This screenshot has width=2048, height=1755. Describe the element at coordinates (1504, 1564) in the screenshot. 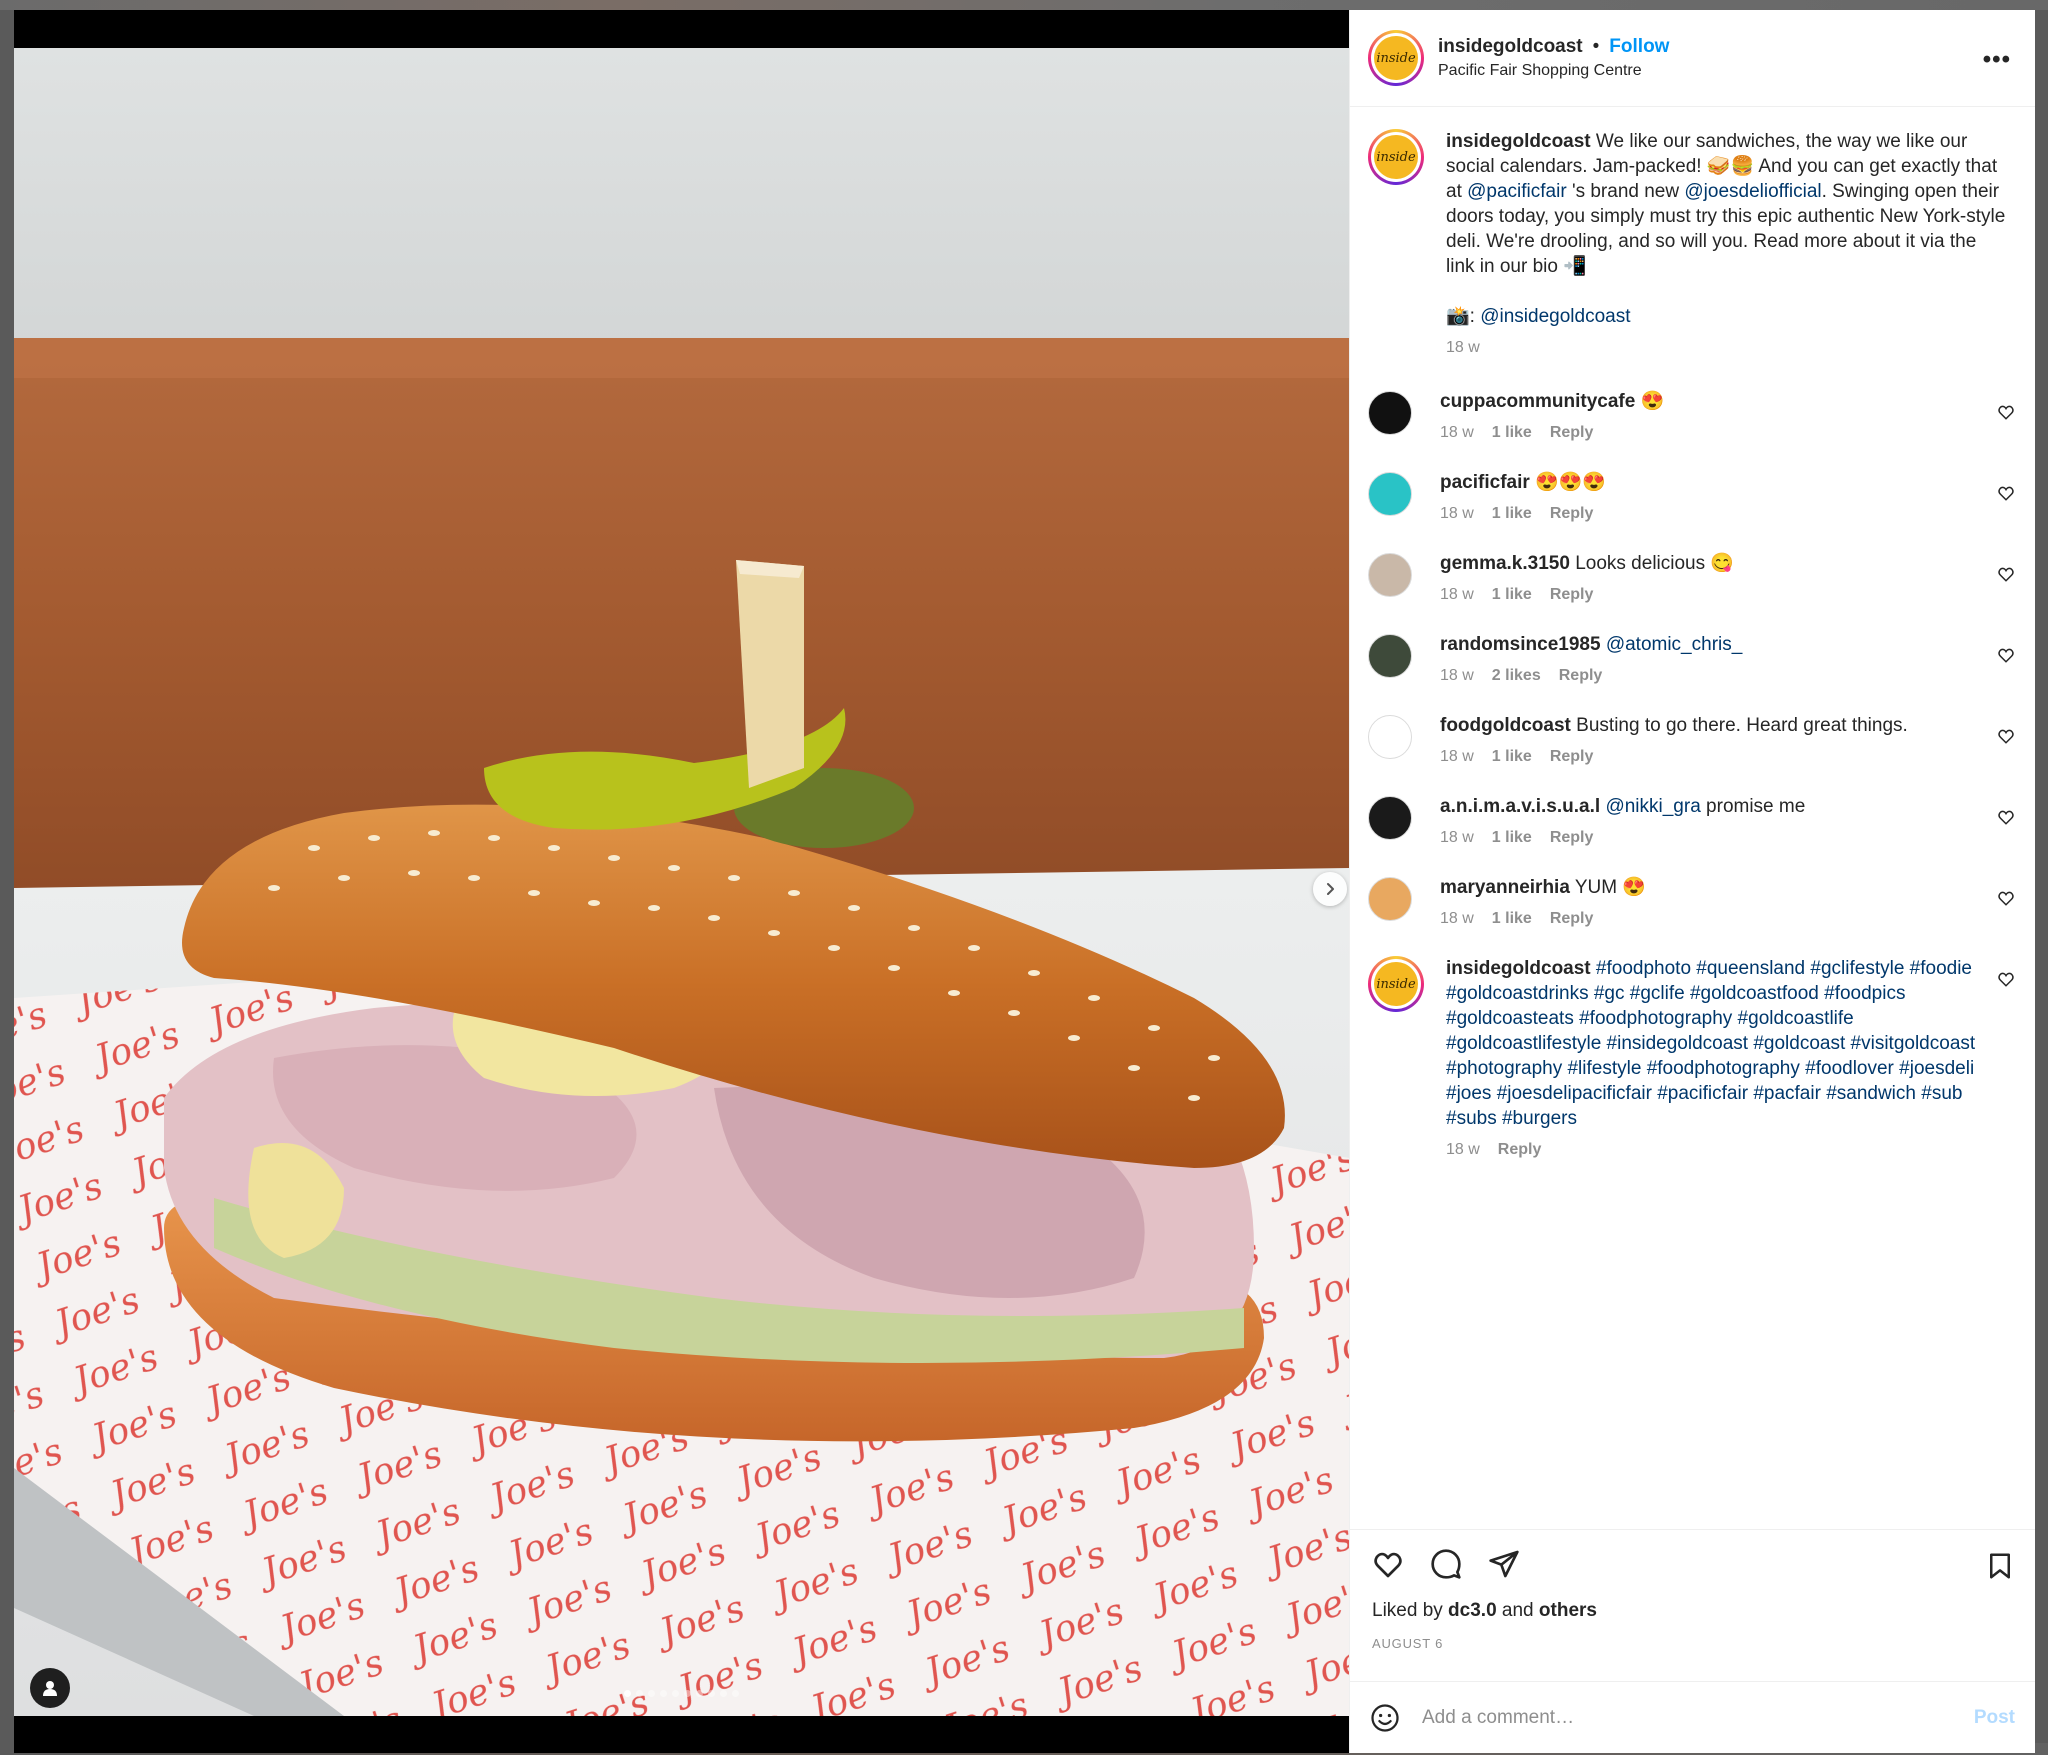

I see `share-send-icon` at that location.